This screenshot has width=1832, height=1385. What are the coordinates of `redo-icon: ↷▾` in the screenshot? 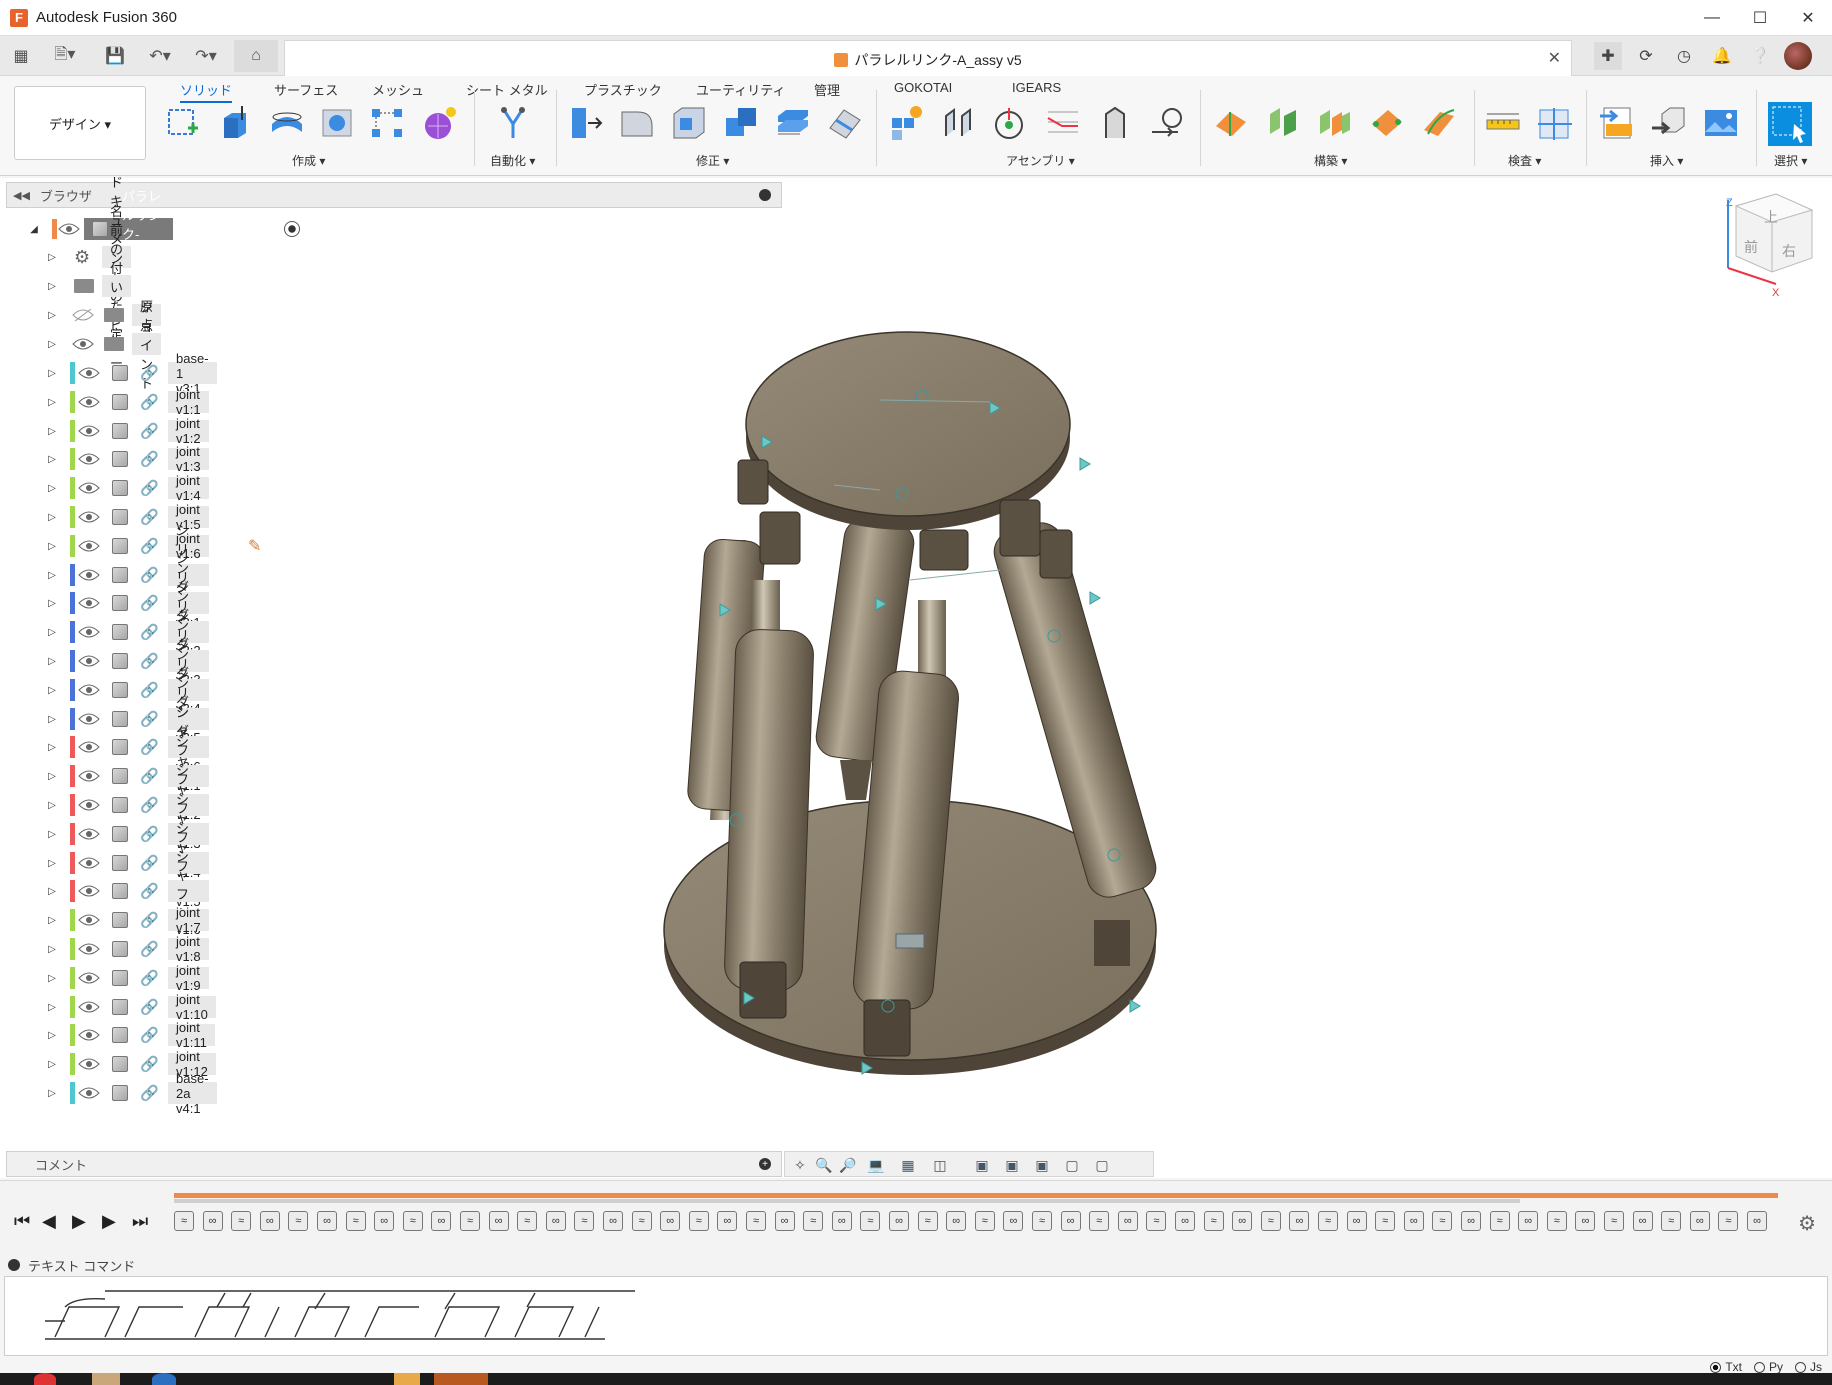 It's located at (206, 56).